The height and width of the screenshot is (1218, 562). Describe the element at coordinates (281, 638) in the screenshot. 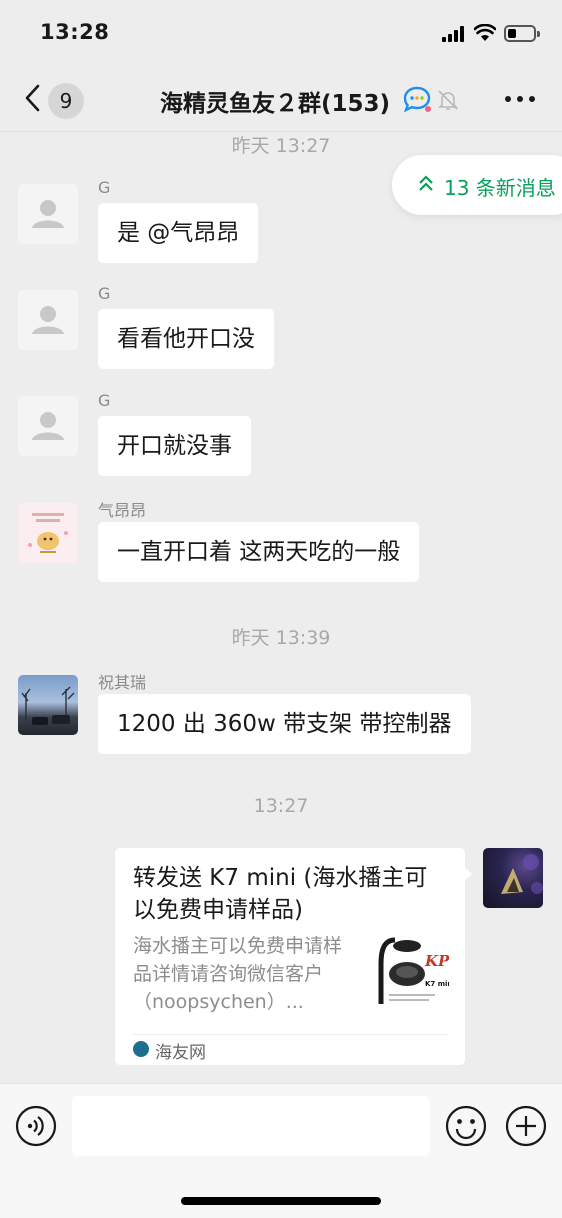

I see `timestamp: 昨天 13:39` at that location.